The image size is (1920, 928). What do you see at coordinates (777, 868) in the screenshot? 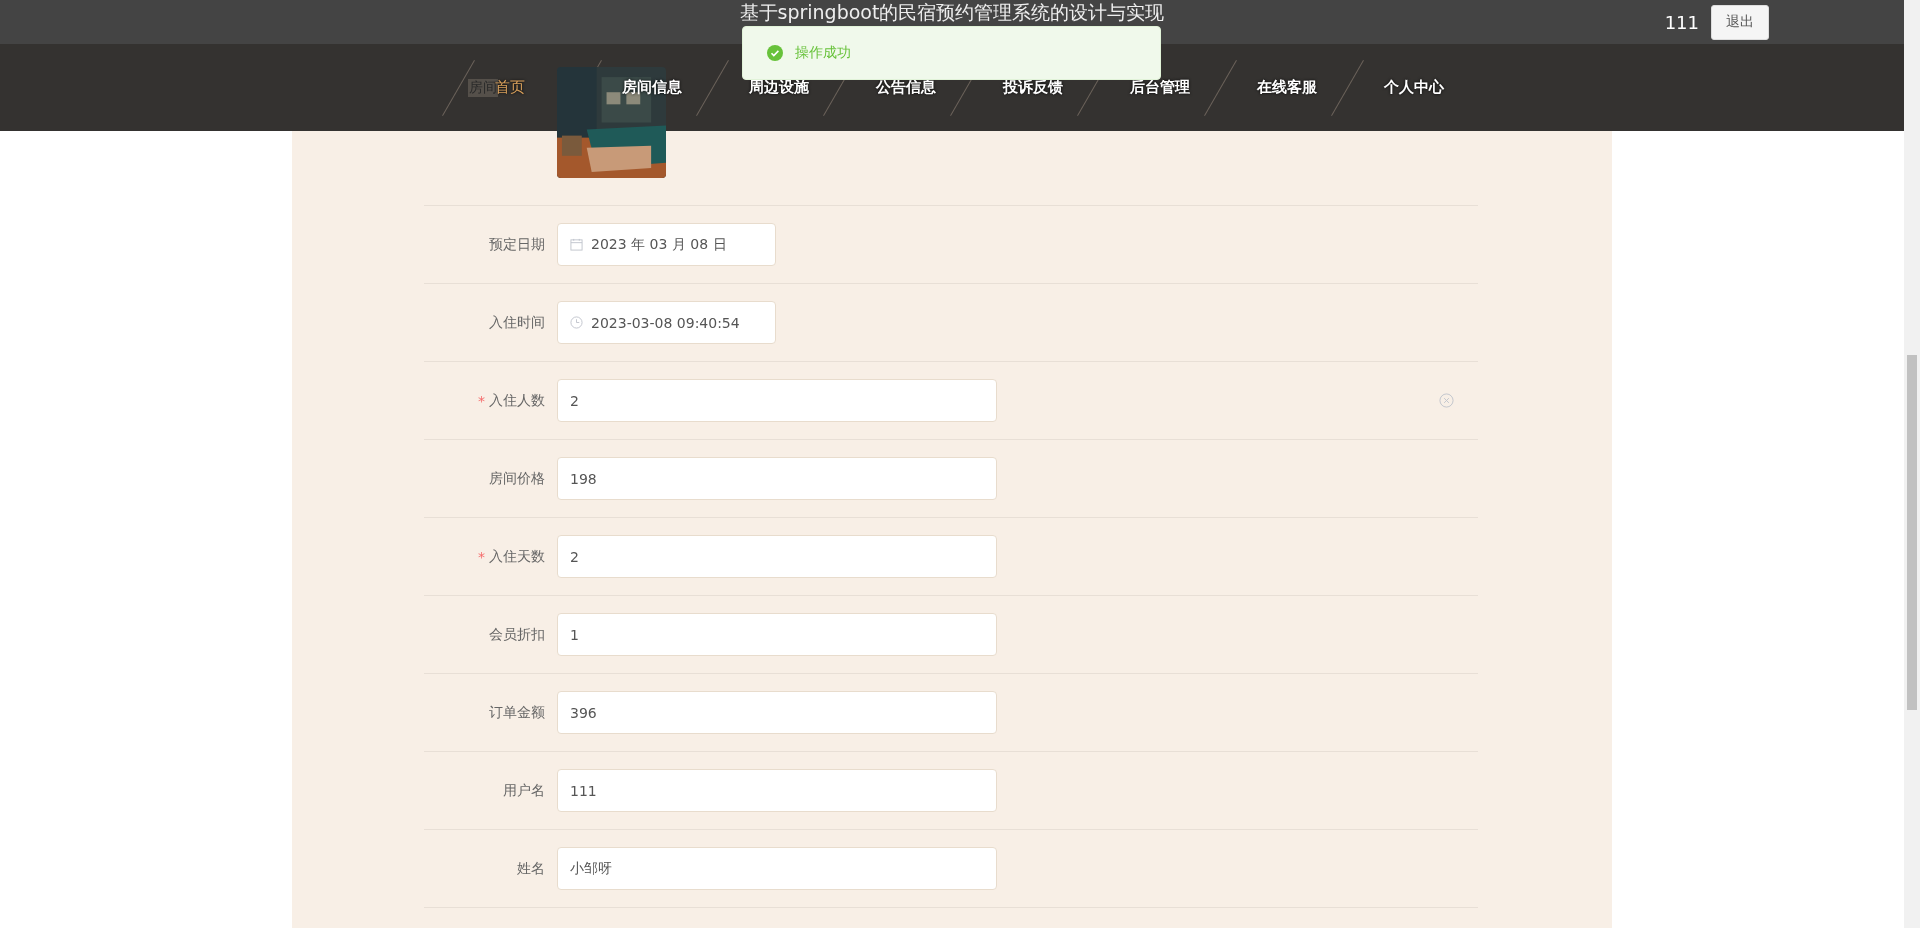
I see `input-field: 小邹呀` at bounding box center [777, 868].